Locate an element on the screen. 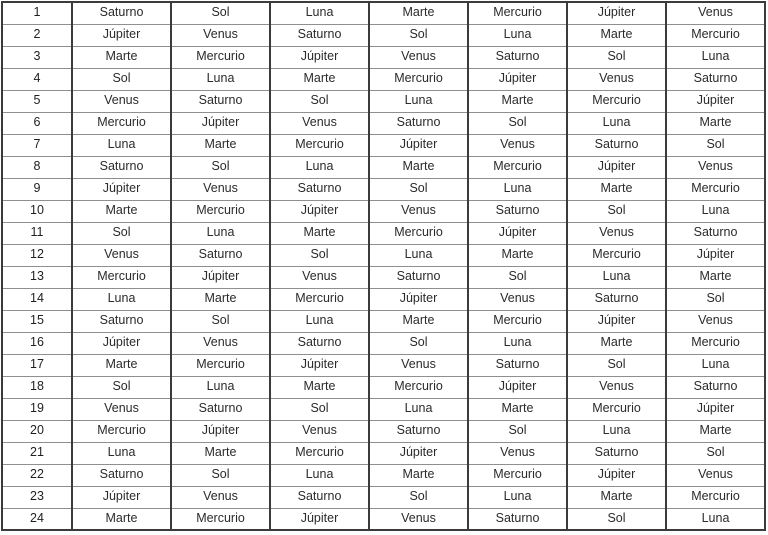 Image resolution: width=768 pixels, height=535 pixels. row-index-cell: 23 is located at coordinates (37, 497).